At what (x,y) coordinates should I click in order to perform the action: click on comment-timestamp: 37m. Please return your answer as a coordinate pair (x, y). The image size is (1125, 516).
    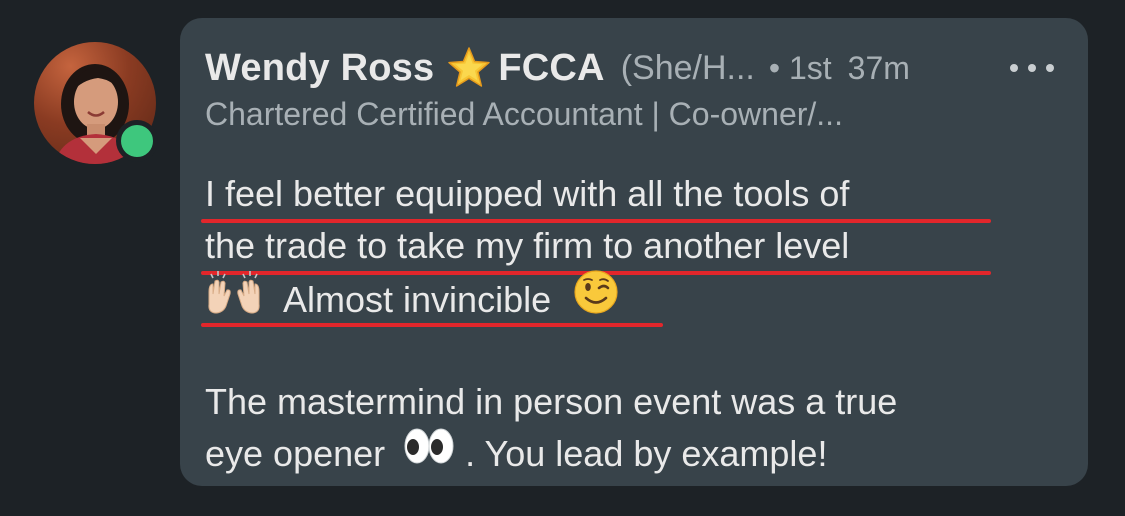
    Looking at the image, I should click on (878, 67).